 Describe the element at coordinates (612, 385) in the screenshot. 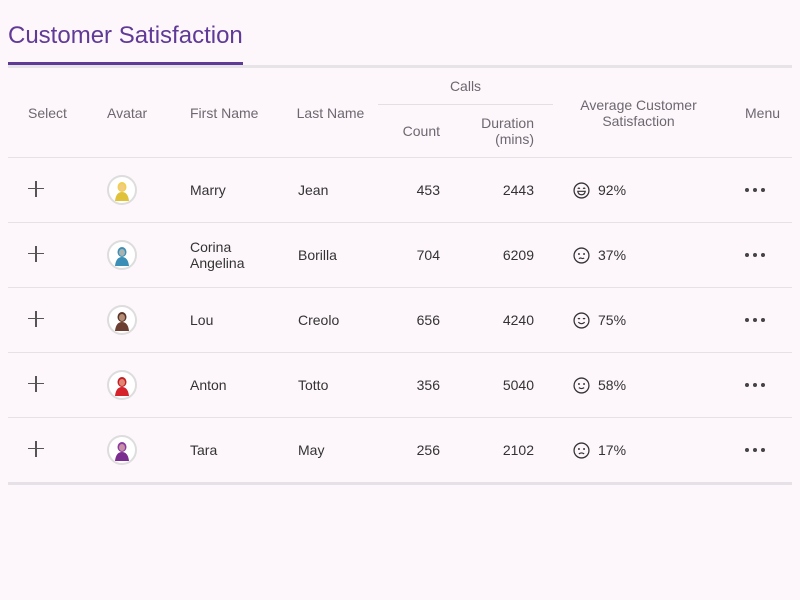

I see `satisfaction-value: 58%` at that location.